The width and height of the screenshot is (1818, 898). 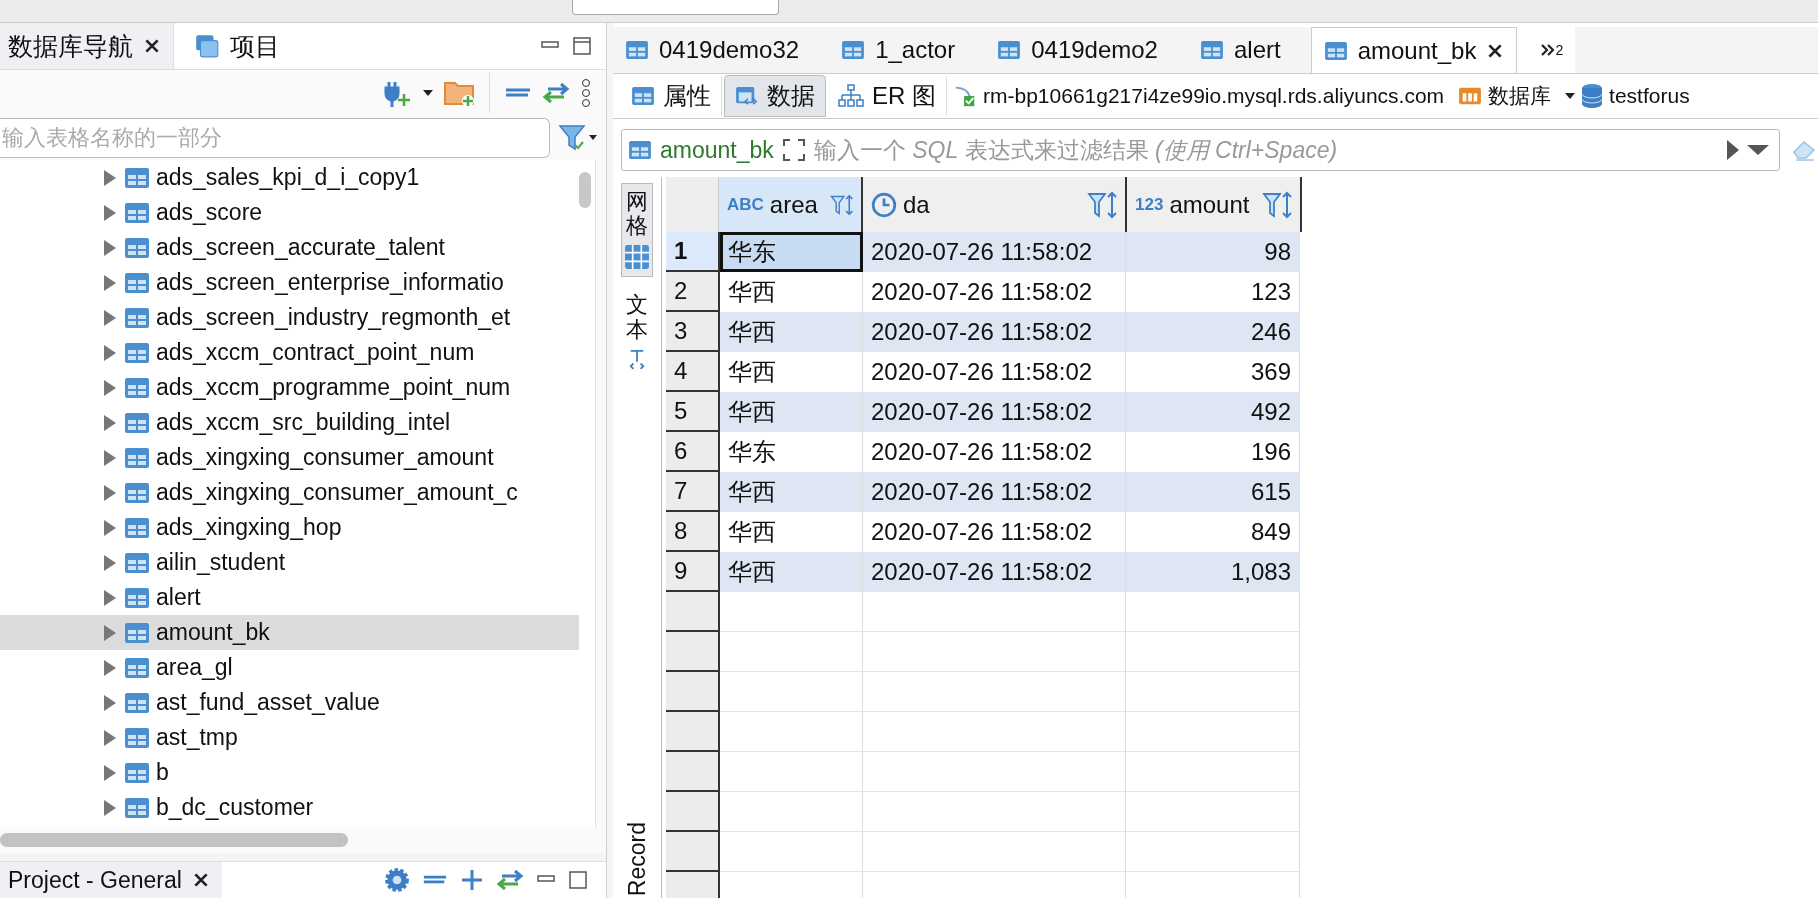 I want to click on table-cell: 615, so click(x=1213, y=492).